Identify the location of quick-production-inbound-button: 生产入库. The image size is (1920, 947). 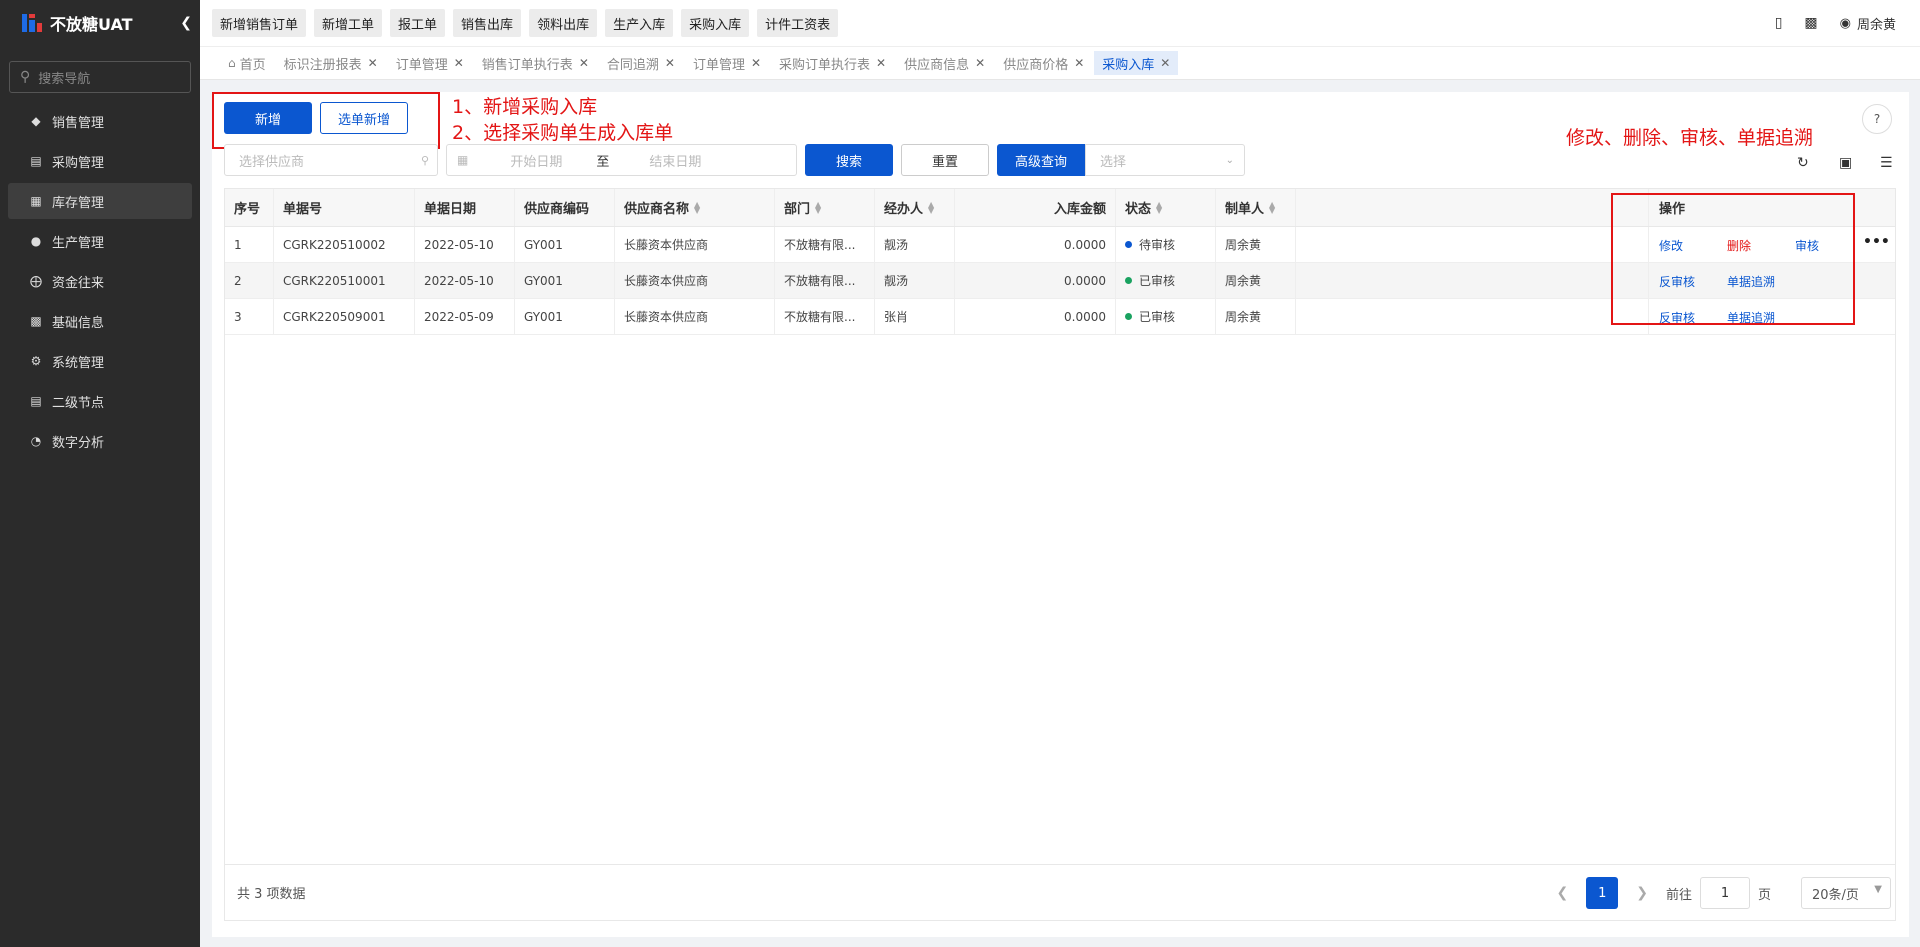
(639, 23).